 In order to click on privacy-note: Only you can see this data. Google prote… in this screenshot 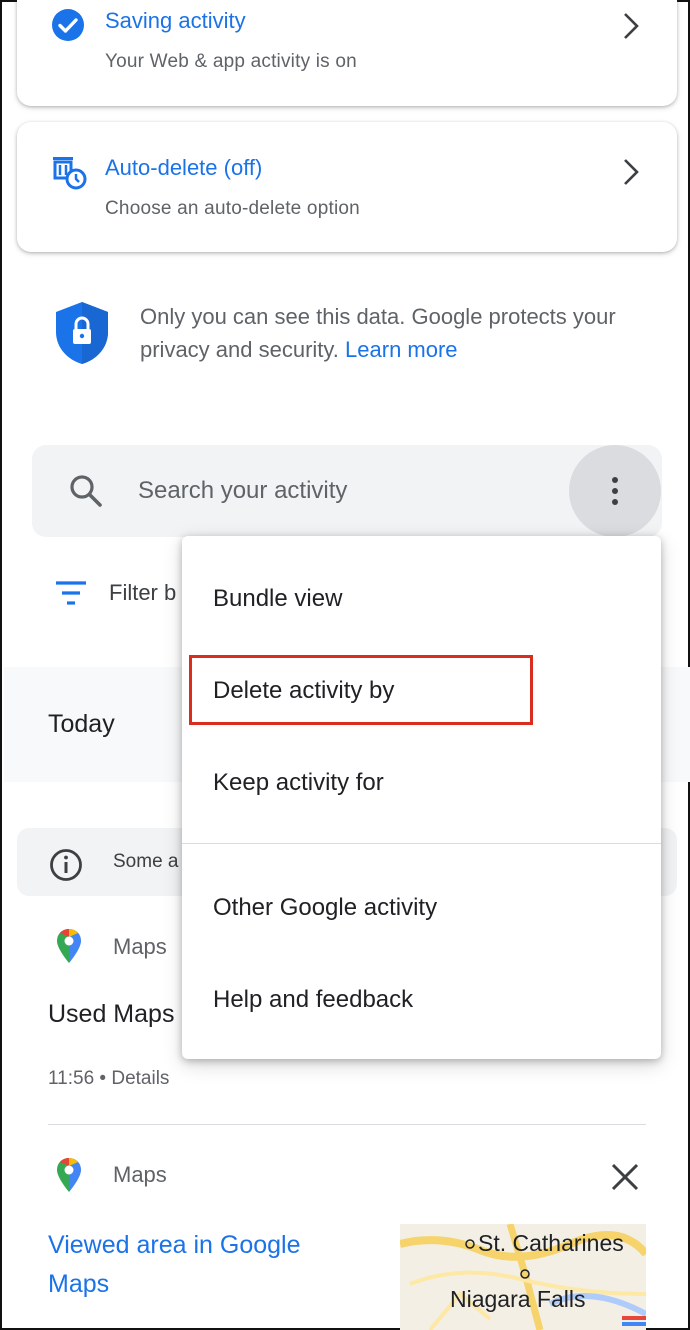, I will do `click(390, 333)`.